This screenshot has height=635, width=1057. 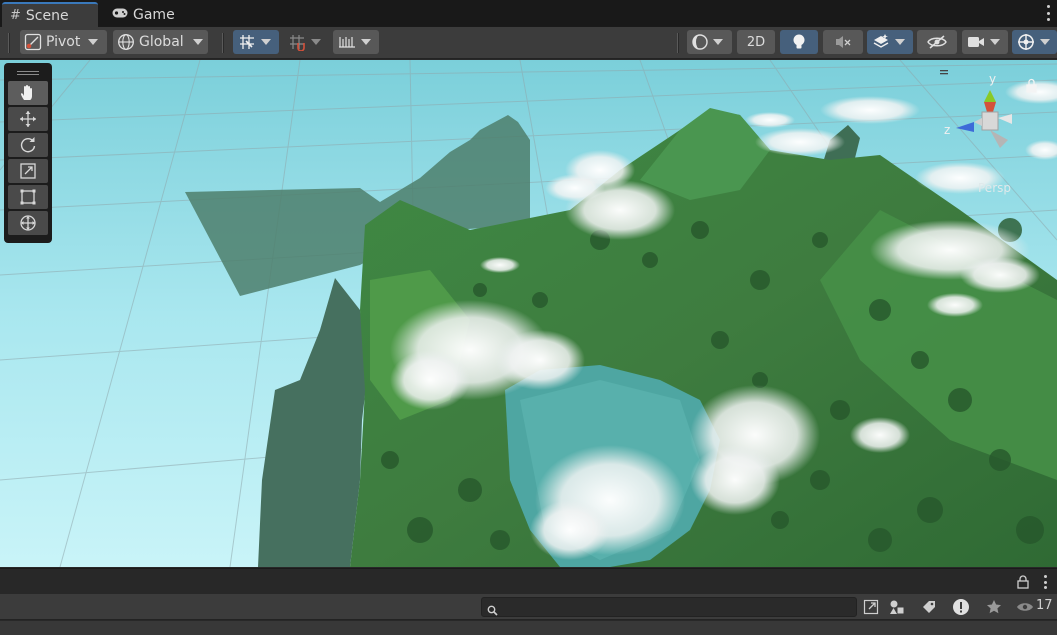 I want to click on scene-toolbar: Pivot Global 2D, so click(x=528, y=43).